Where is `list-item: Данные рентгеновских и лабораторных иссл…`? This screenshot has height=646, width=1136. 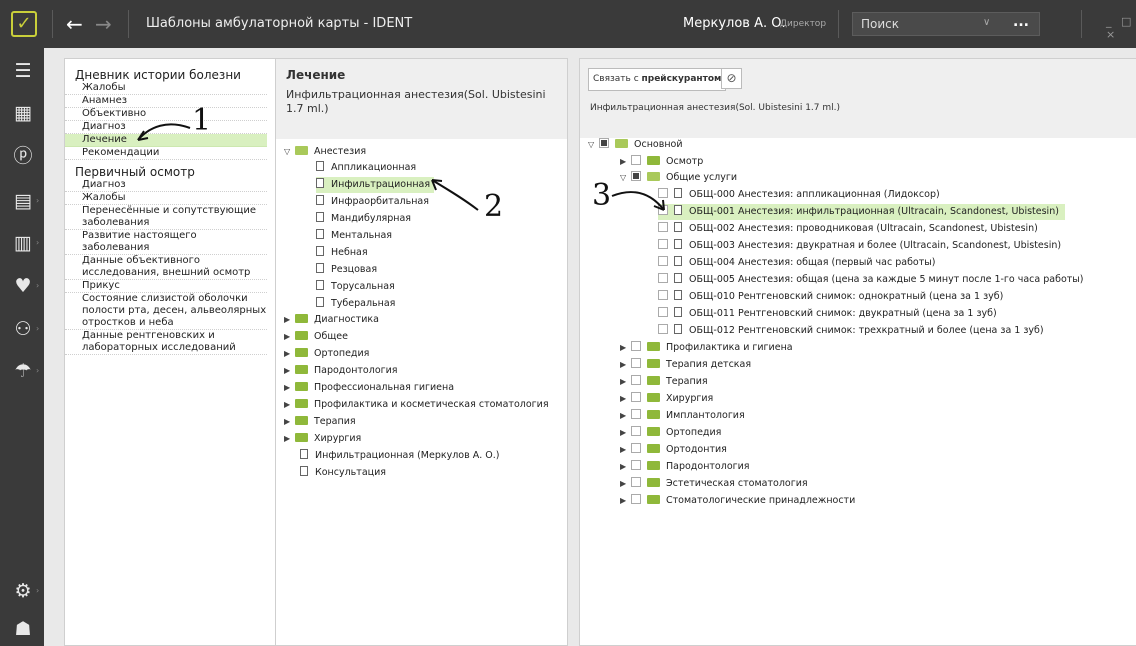
list-item: Данные рентгеновских и лабораторных иссл… is located at coordinates (166, 342).